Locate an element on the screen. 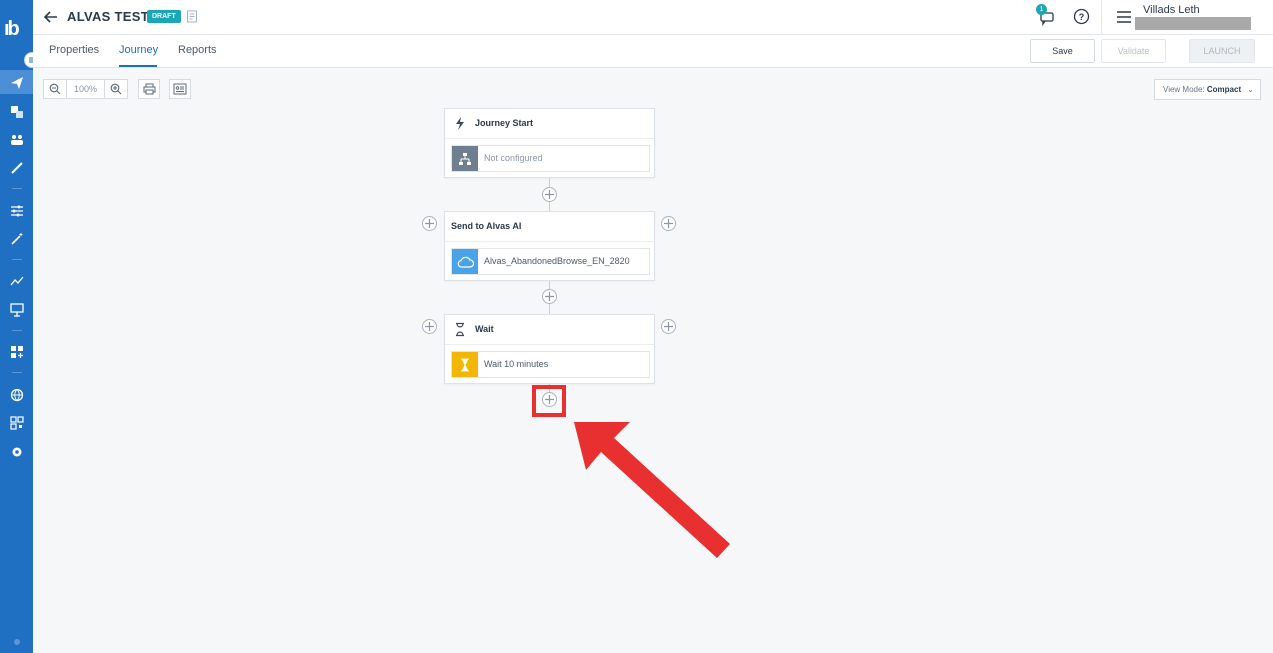  card-body: Not configured is located at coordinates (549, 158).